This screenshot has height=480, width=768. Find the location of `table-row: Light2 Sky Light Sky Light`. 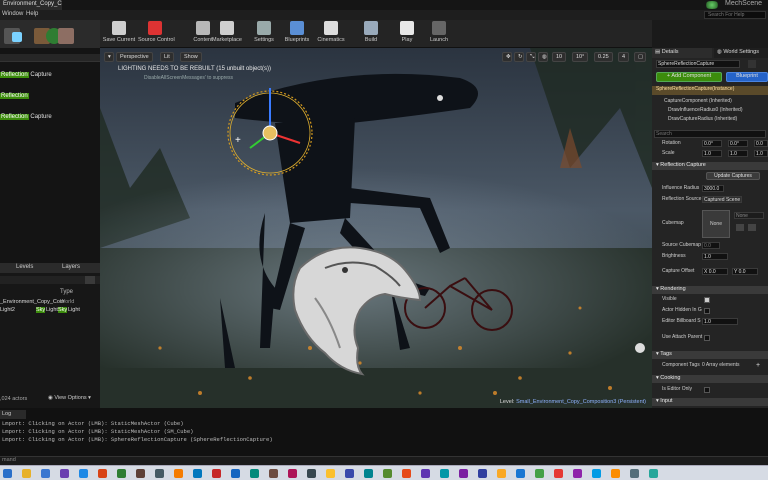

table-row: Light2 Sky Light Sky Light is located at coordinates (50, 311).